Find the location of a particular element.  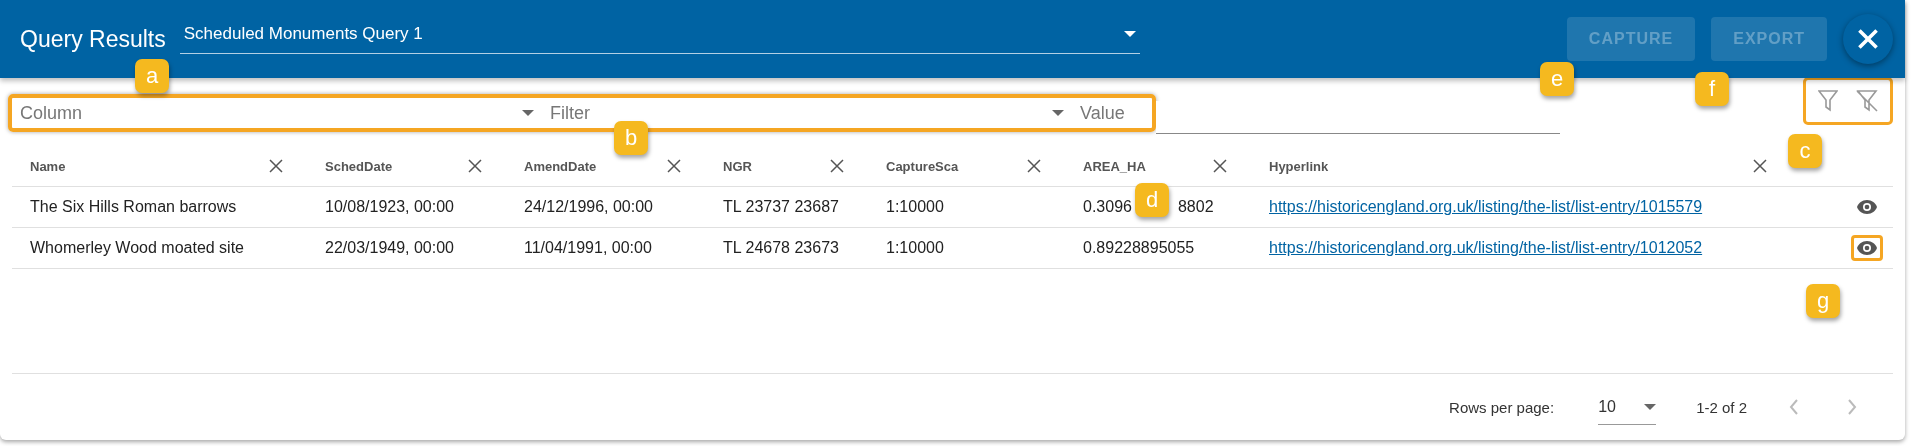

column-title: AREA_HA is located at coordinates (1114, 166).